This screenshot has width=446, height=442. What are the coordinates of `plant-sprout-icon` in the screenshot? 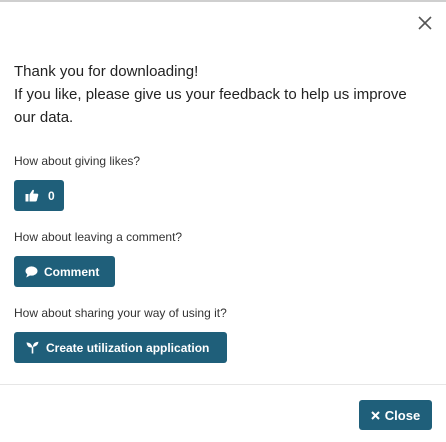 It's located at (32, 347).